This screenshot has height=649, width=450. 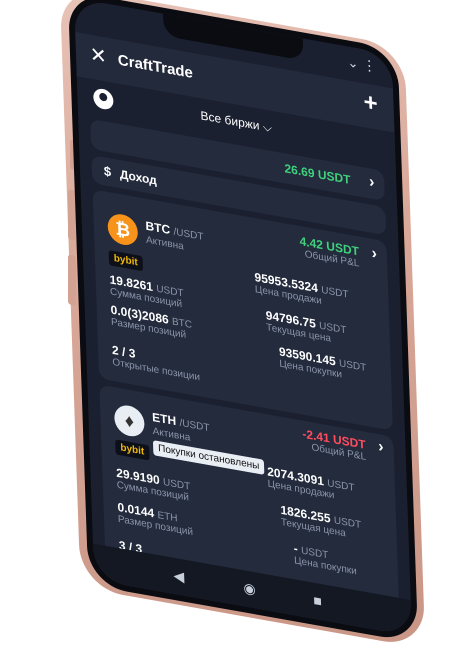 I want to click on open-positions: 2 / 3 Открытые позиции, so click(x=156, y=363).